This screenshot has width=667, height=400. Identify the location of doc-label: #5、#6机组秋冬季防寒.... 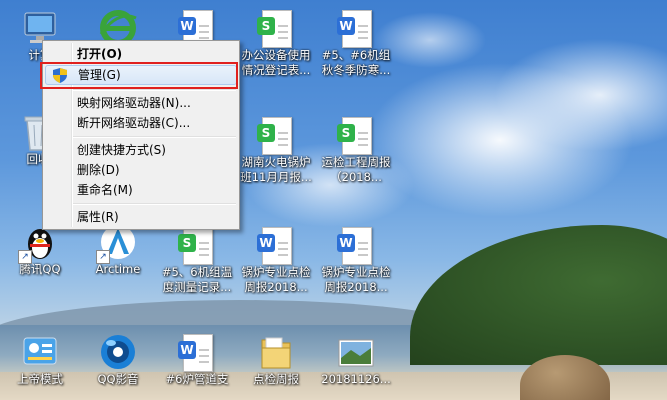
(356, 62).